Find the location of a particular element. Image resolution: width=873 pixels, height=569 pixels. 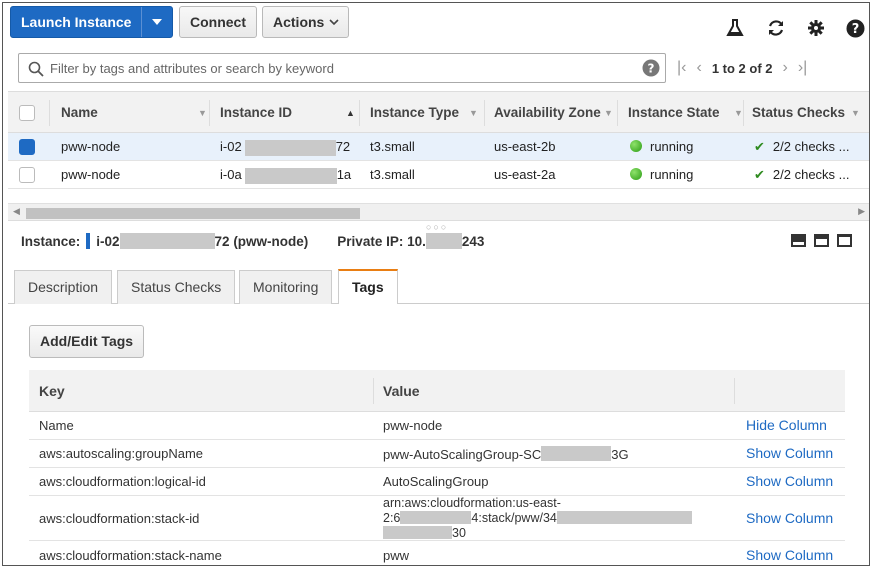

tag-key: aws:autoscaling:groupName is located at coordinates (121, 453).